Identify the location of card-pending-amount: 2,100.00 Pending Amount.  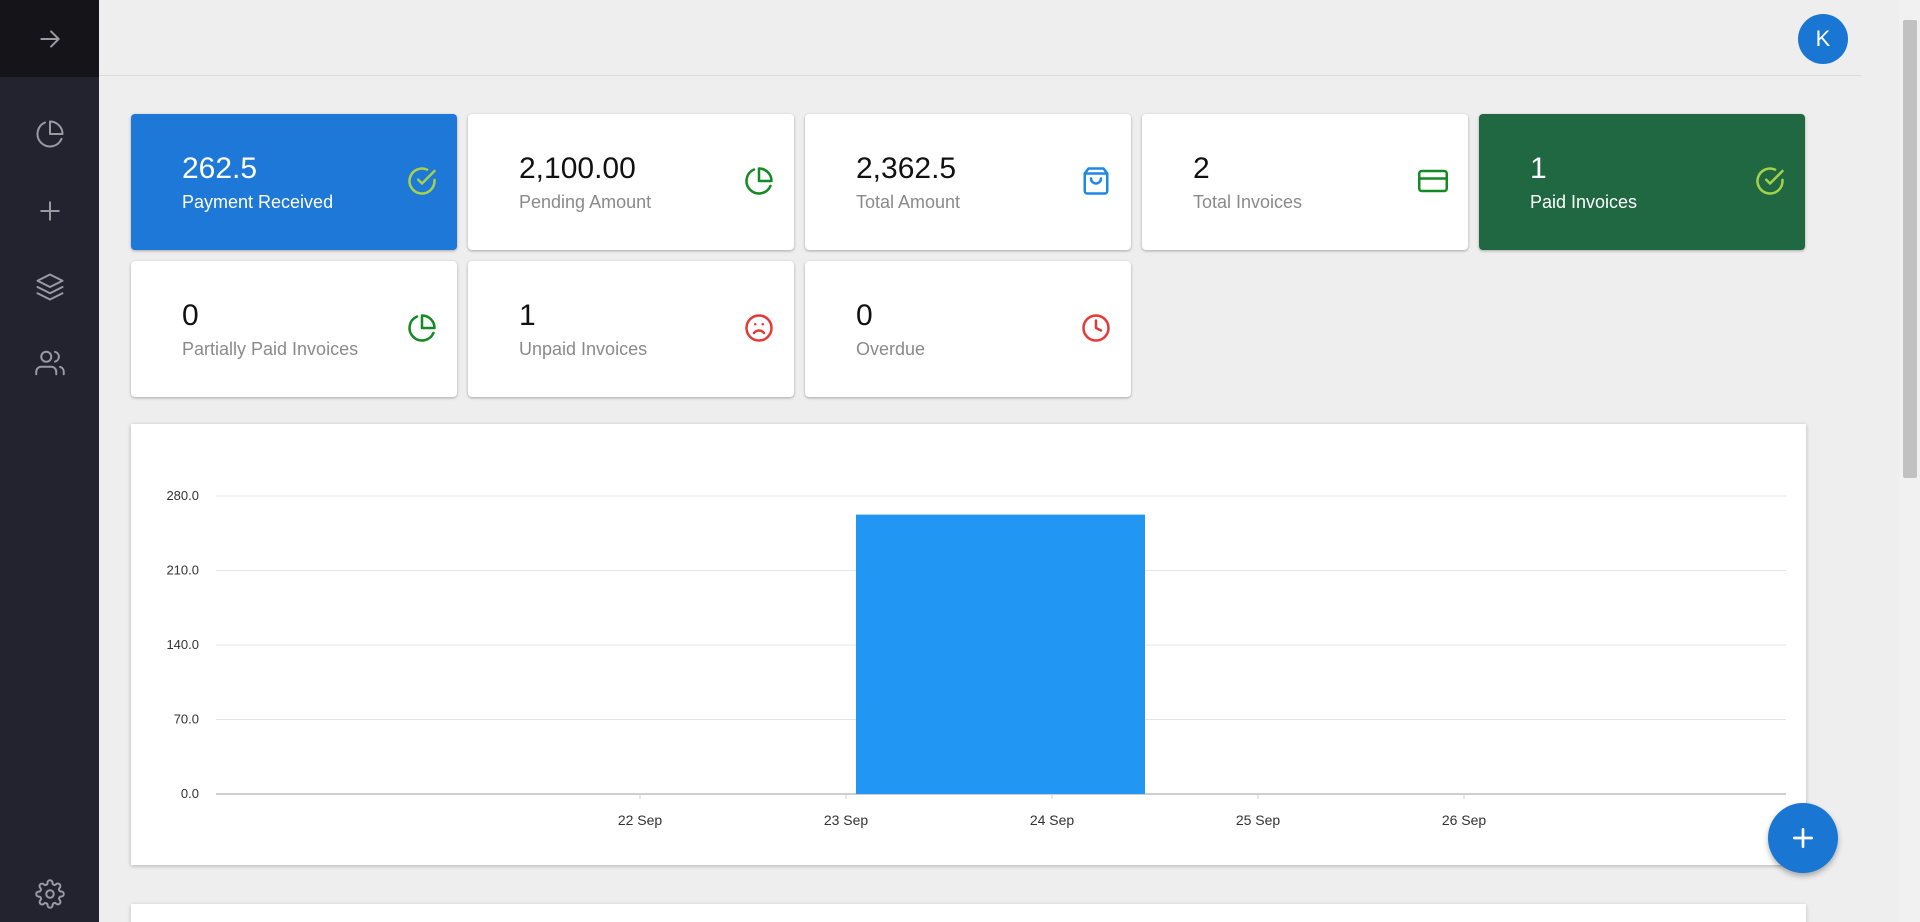
(631, 182).